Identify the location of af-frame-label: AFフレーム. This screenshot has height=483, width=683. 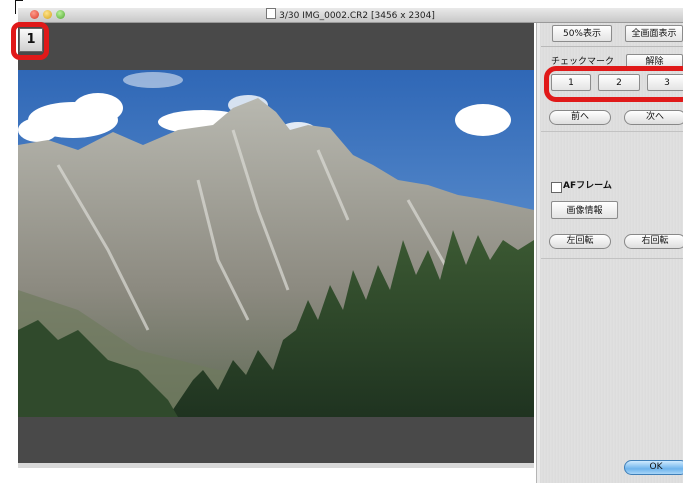
(587, 186).